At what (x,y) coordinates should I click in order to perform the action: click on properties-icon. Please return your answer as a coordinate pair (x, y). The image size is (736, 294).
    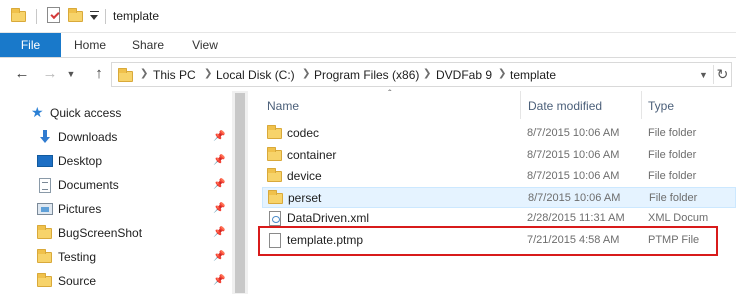
    Looking at the image, I should click on (53, 15).